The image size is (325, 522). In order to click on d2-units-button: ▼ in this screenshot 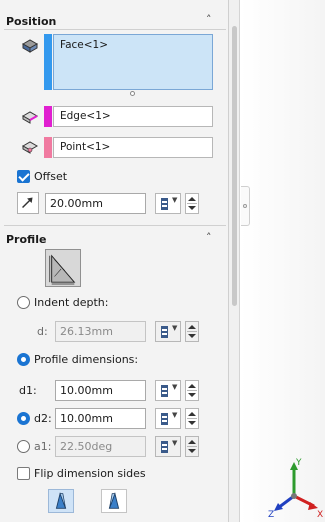, I will do `click(168, 418)`.